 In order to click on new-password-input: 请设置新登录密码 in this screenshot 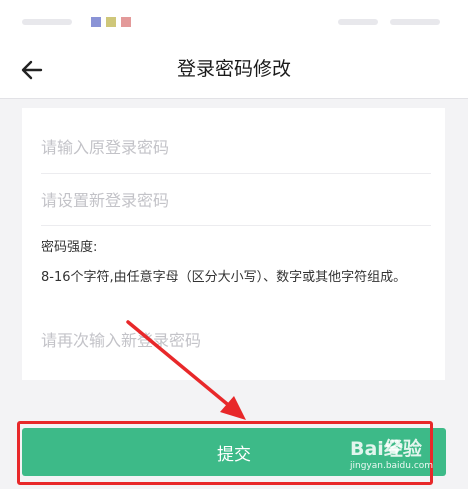, I will do `click(236, 201)`.